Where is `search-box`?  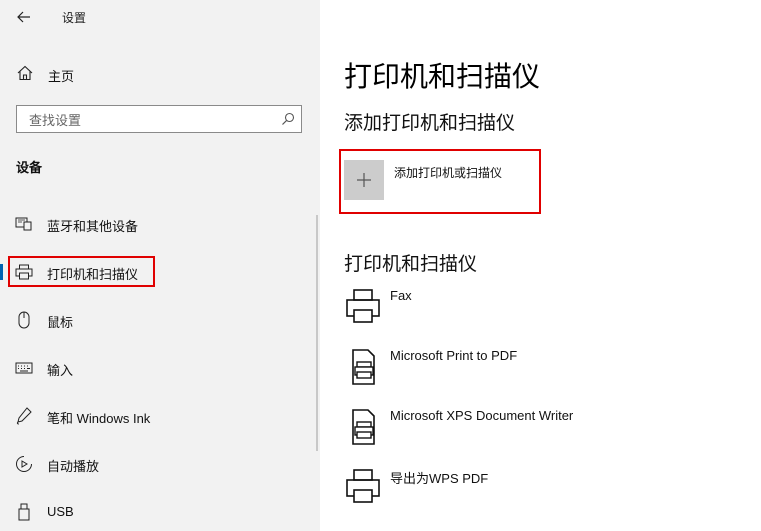
search-box is located at coordinates (159, 119).